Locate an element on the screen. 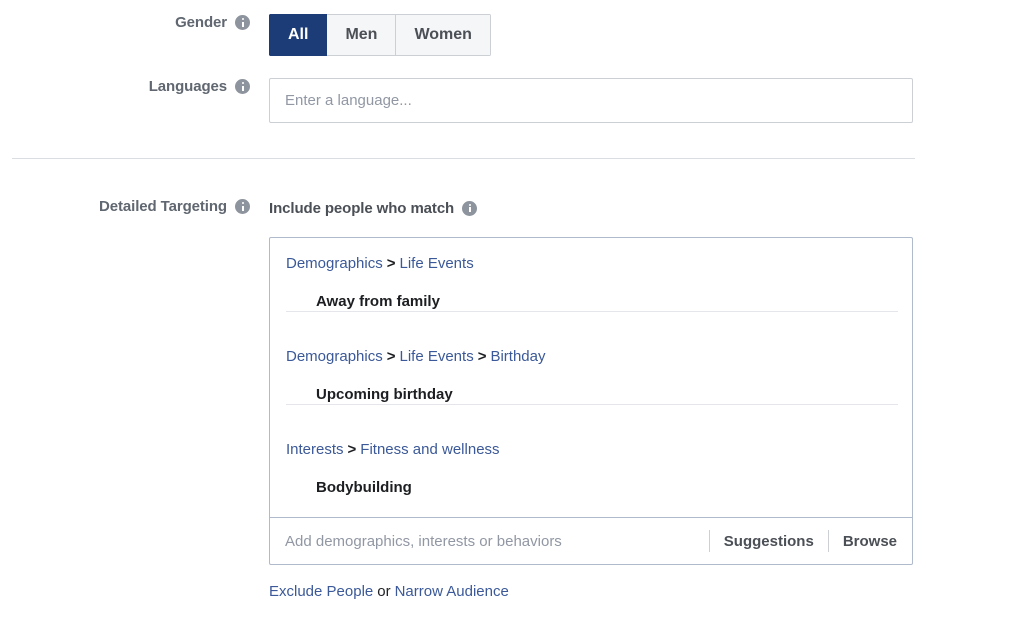  suggestions-button: Suggestions is located at coordinates (769, 541).